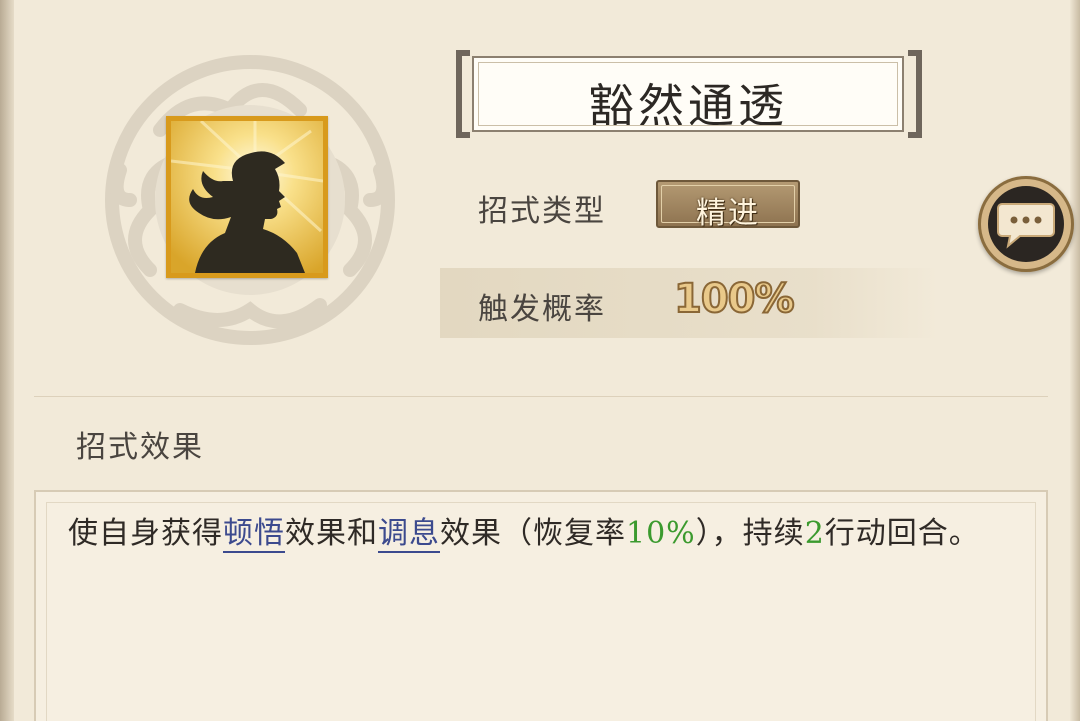  What do you see at coordinates (750, 533) in the screenshot?
I see `effect-text-4: ），持续` at bounding box center [750, 533].